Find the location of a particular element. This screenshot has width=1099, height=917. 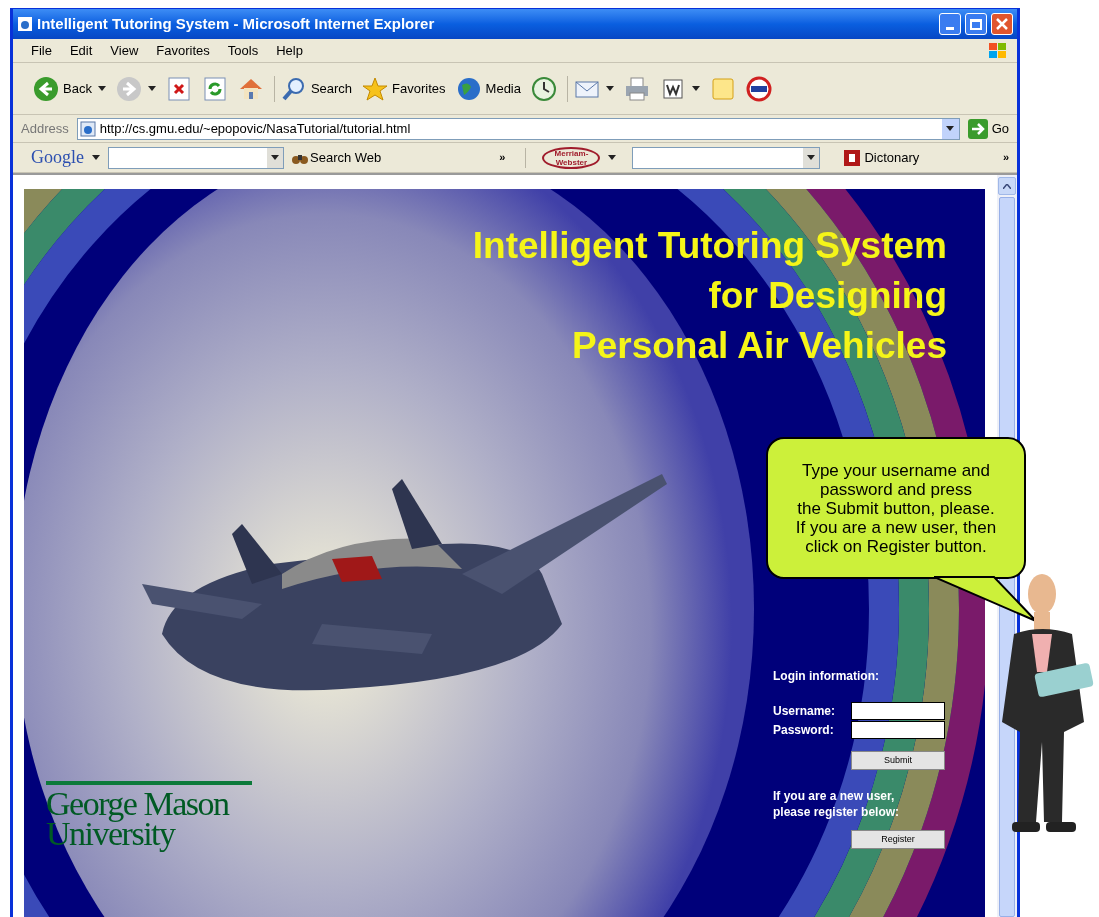

menu-item: View is located at coordinates (124, 50).